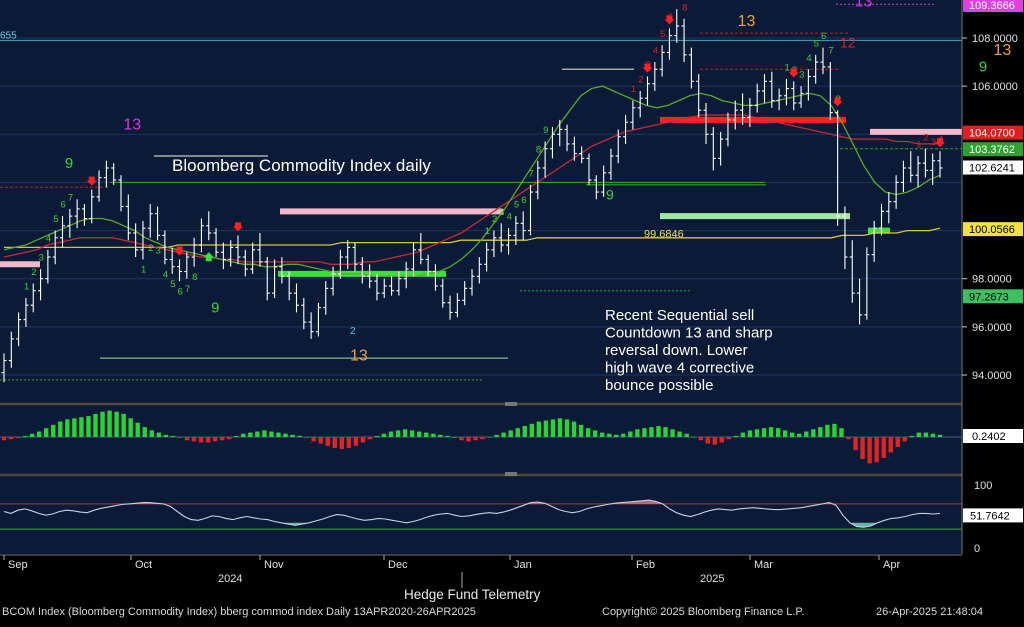 The width and height of the screenshot is (1024, 627). Describe the element at coordinates (992, 280) in the screenshot. I see `y-tick-label: 98.0000` at that location.